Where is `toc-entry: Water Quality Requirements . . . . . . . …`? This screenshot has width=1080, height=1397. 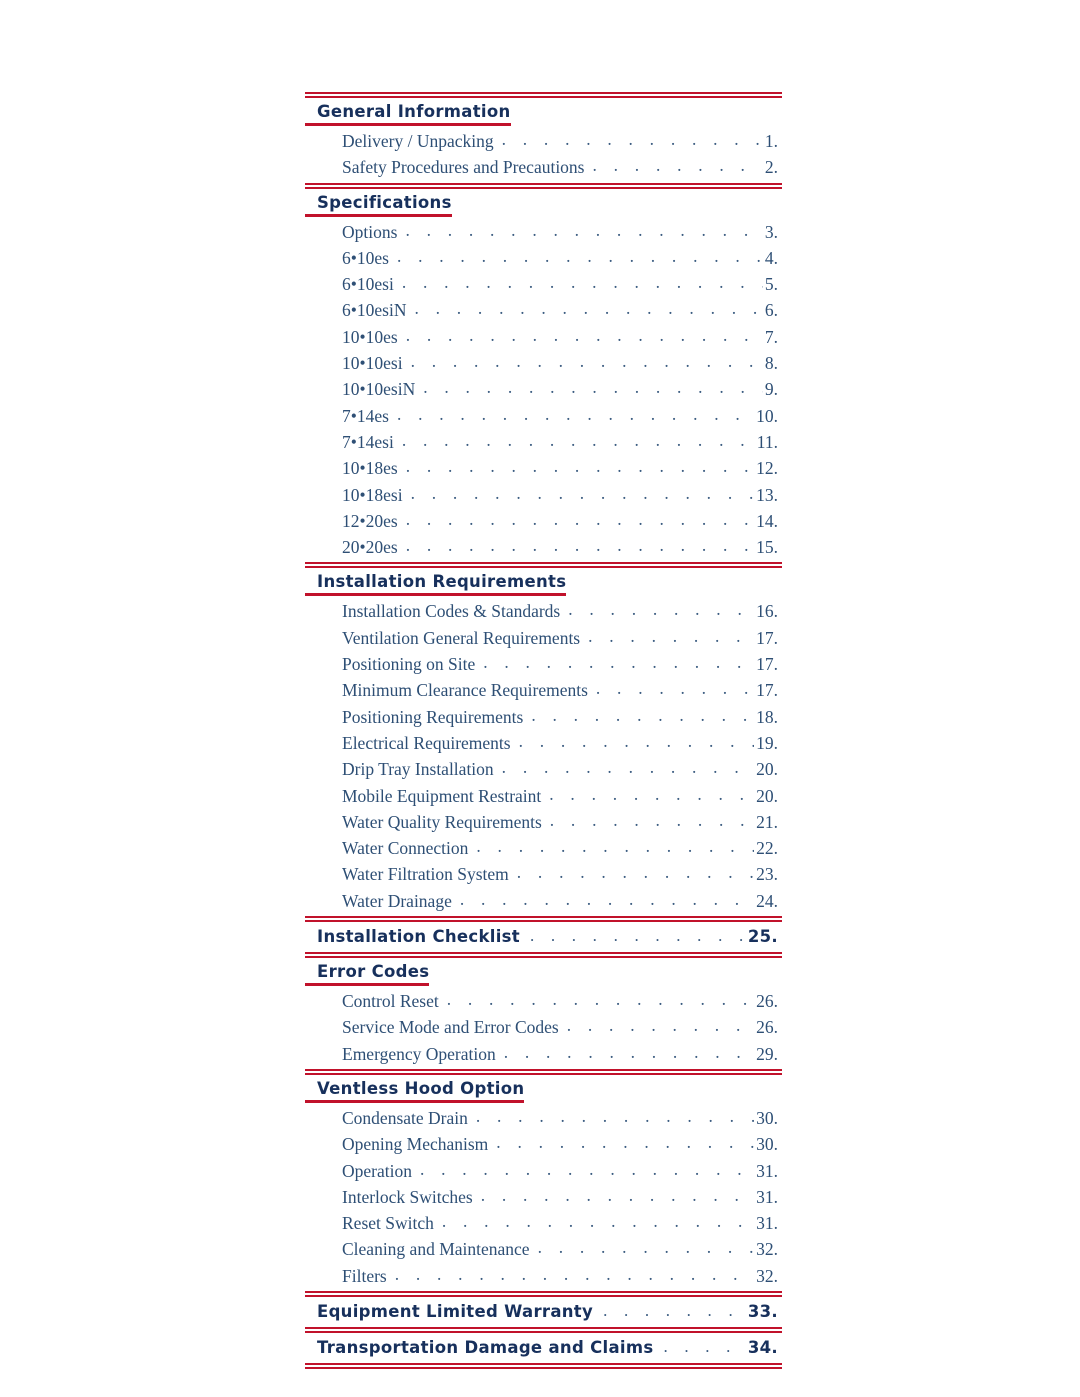 toc-entry: Water Quality Requirements . . . . . . . … is located at coordinates (543, 822).